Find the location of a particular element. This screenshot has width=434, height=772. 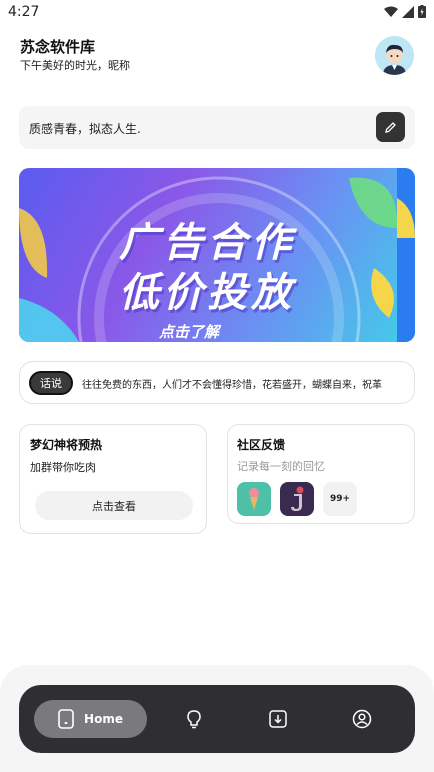

notice-bar: 话说 往往免费的东西，人们才不会懂得珍惜，花若盛开，蝴蝶自来，祝革 is located at coordinates (217, 382).